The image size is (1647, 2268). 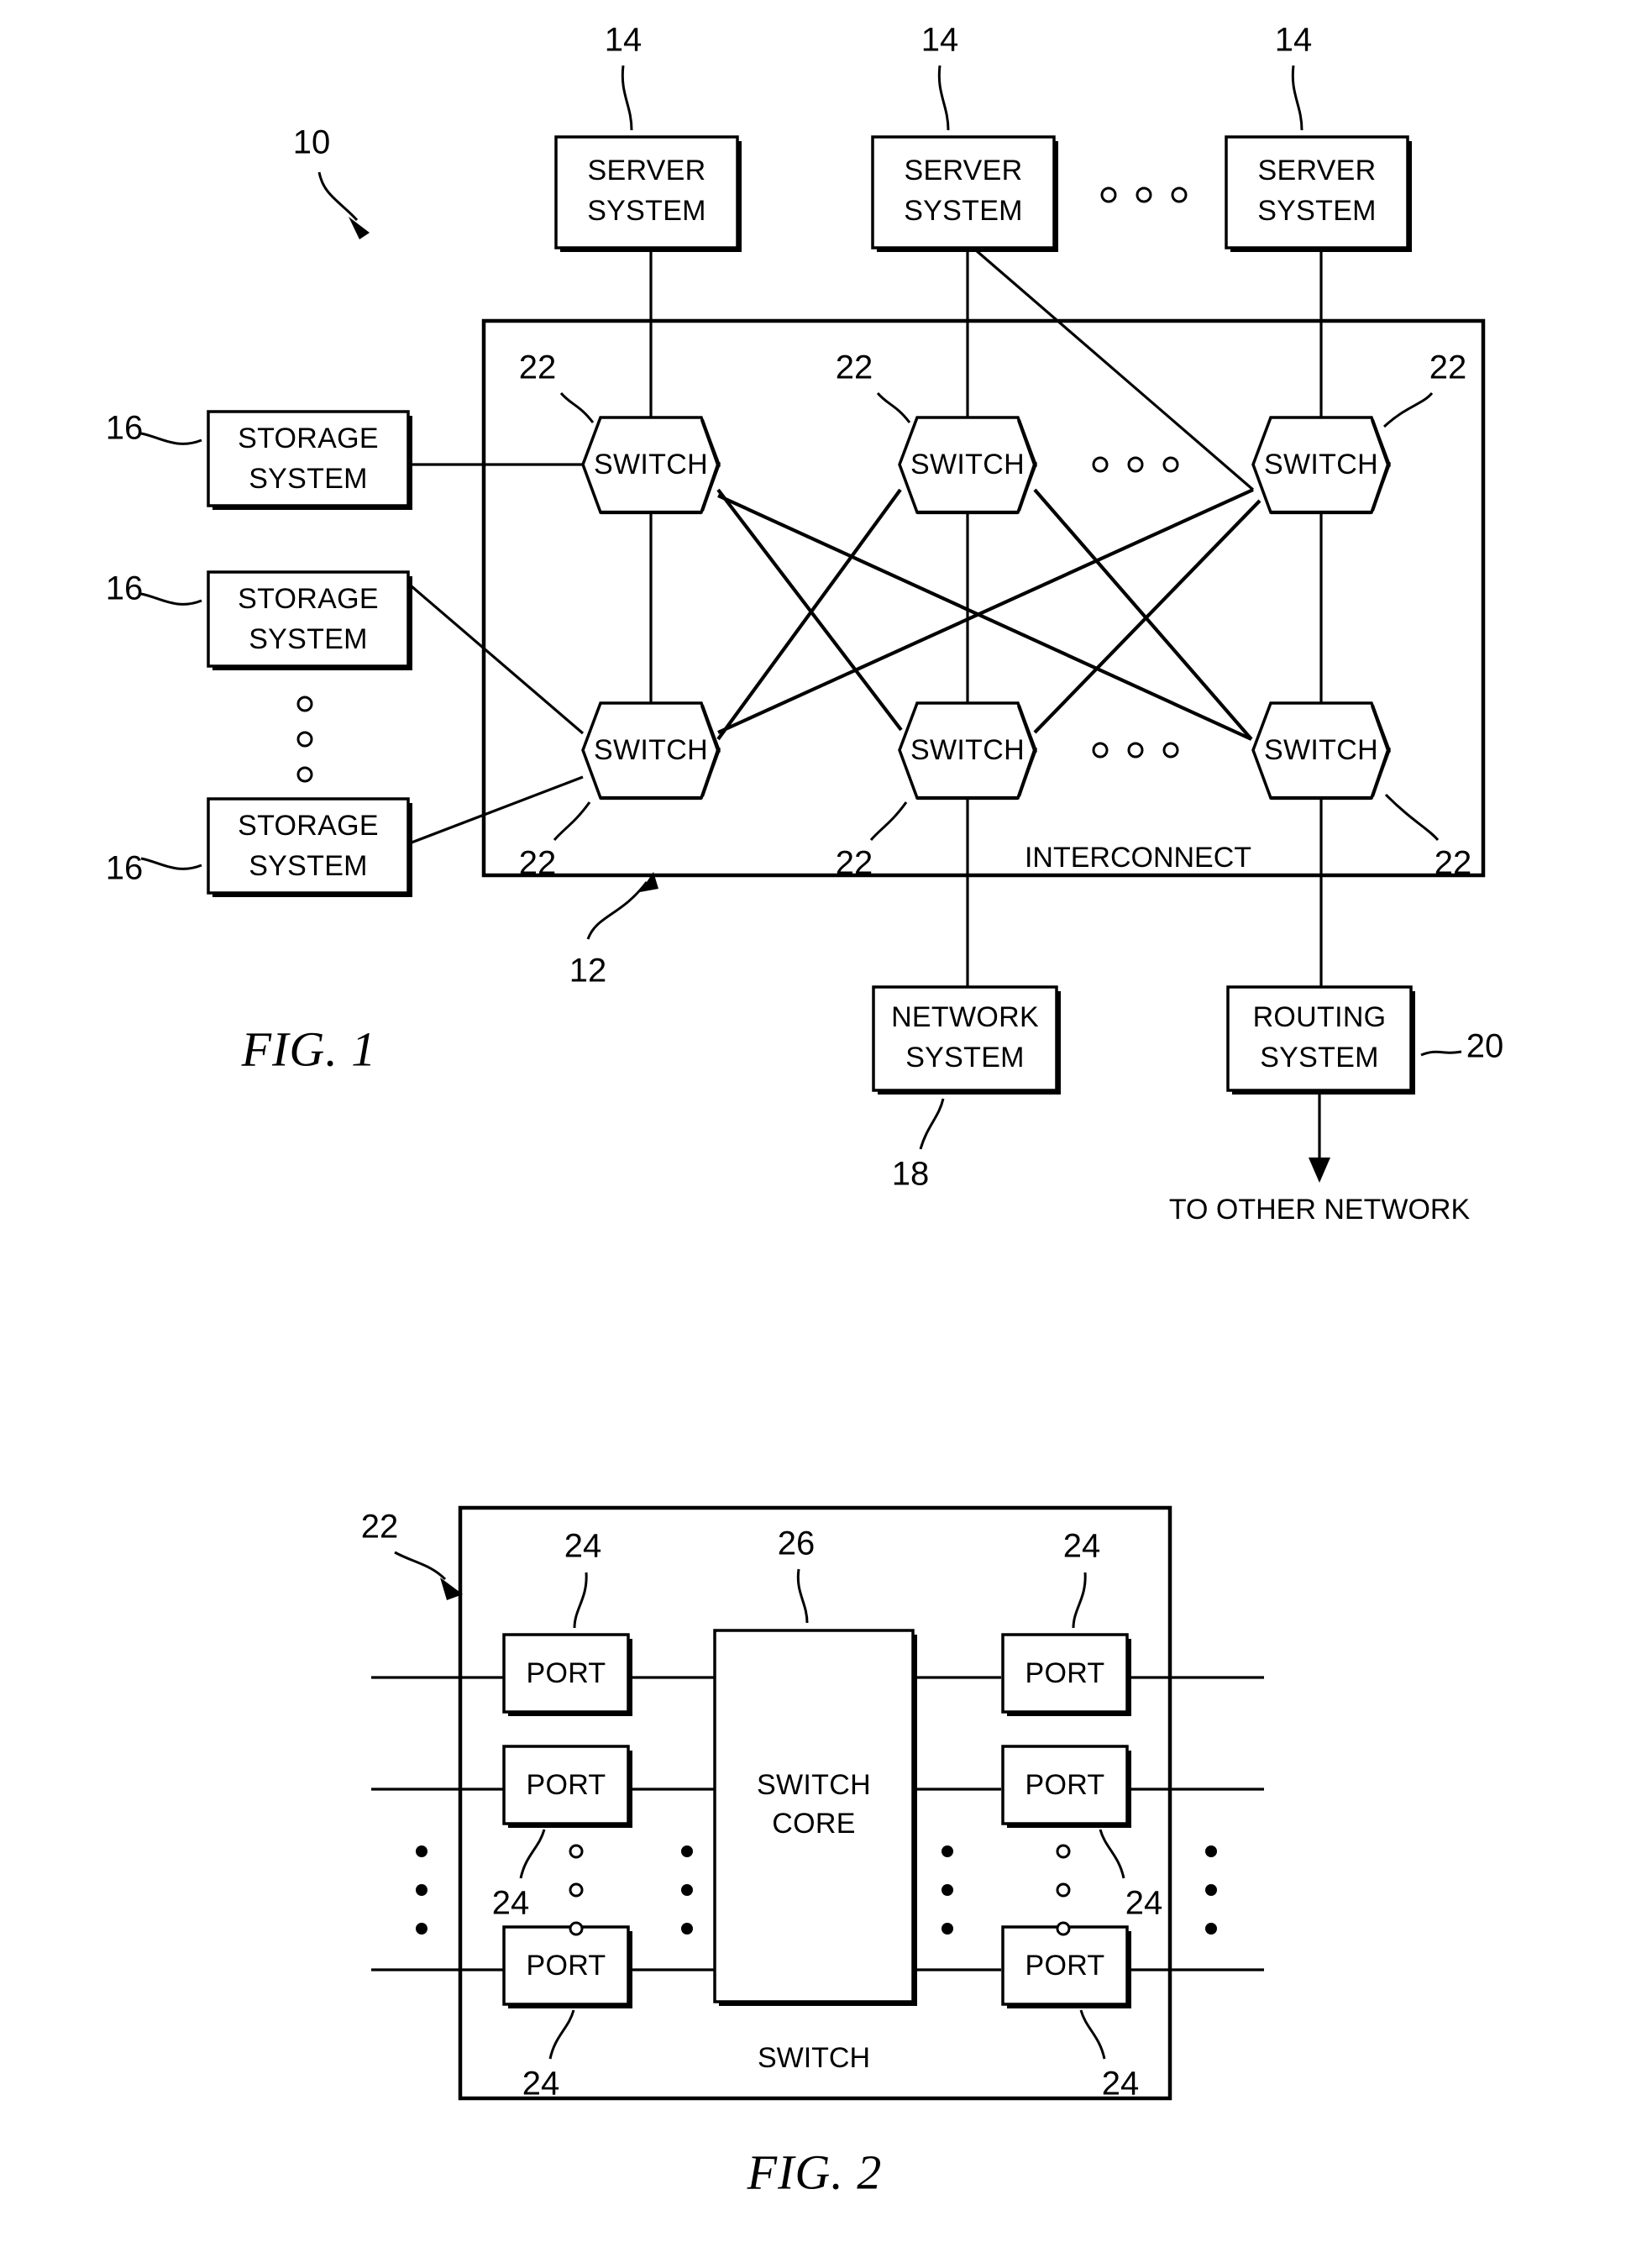 I want to click on storage-system-box-2: STORAGE SYSTEM, so click(x=309, y=620).